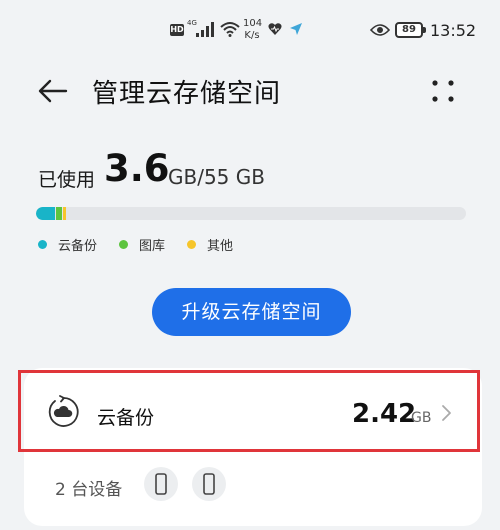 Image resolution: width=500 pixels, height=530 pixels. Describe the element at coordinates (64, 213) in the screenshot. I see `usage-segment-other` at that location.